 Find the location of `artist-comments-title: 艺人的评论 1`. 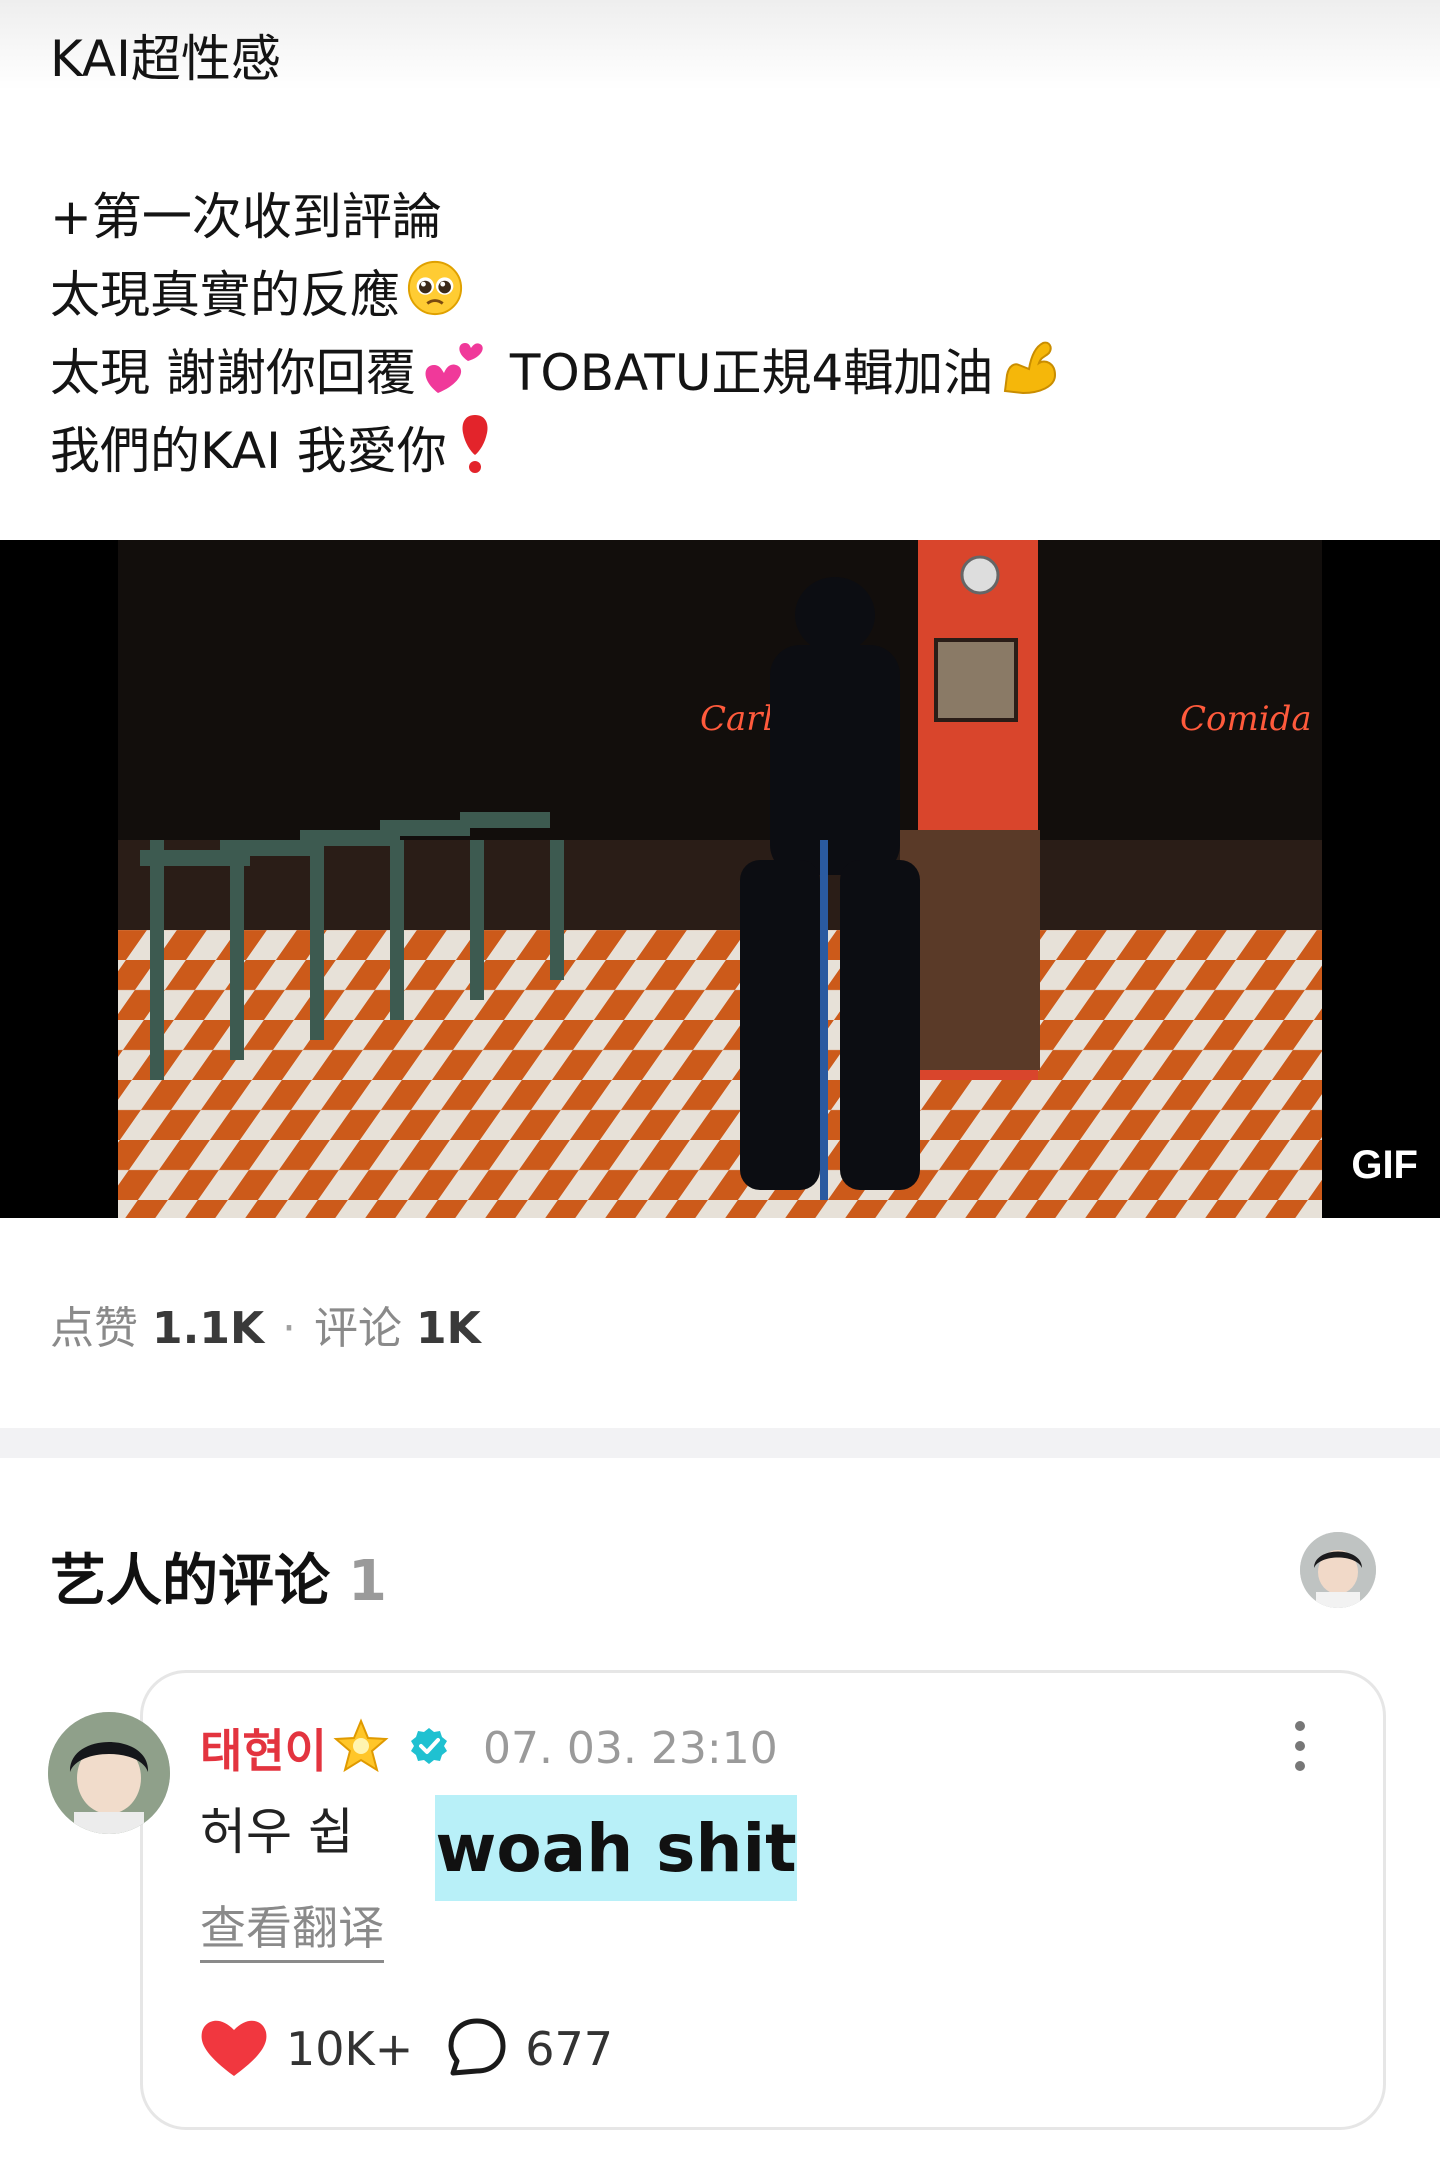

artist-comments-title: 艺人的评论 1 is located at coordinates (218, 1576).